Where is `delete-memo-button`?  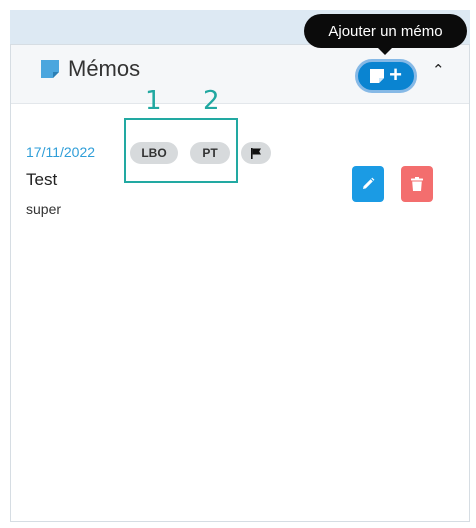
delete-memo-button is located at coordinates (417, 184).